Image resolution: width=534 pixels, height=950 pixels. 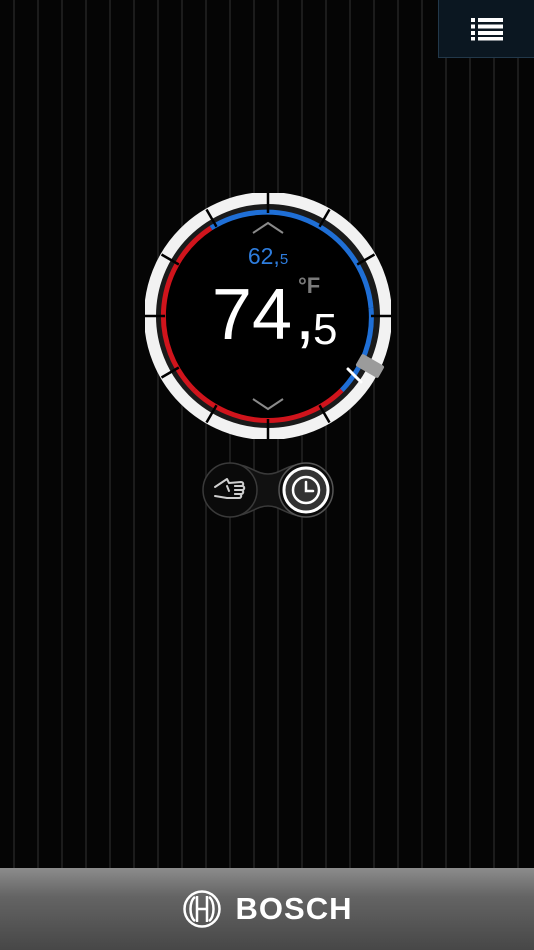 I want to click on thermostat-dial: 62,5 74 , 5 °F, so click(x=268, y=316).